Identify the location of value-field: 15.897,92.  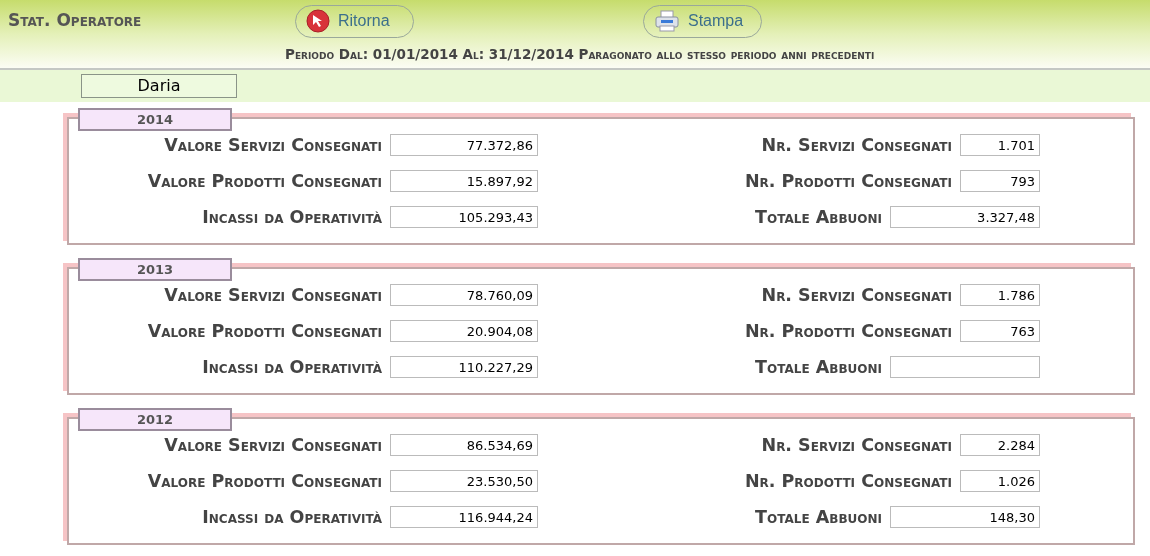
(464, 181).